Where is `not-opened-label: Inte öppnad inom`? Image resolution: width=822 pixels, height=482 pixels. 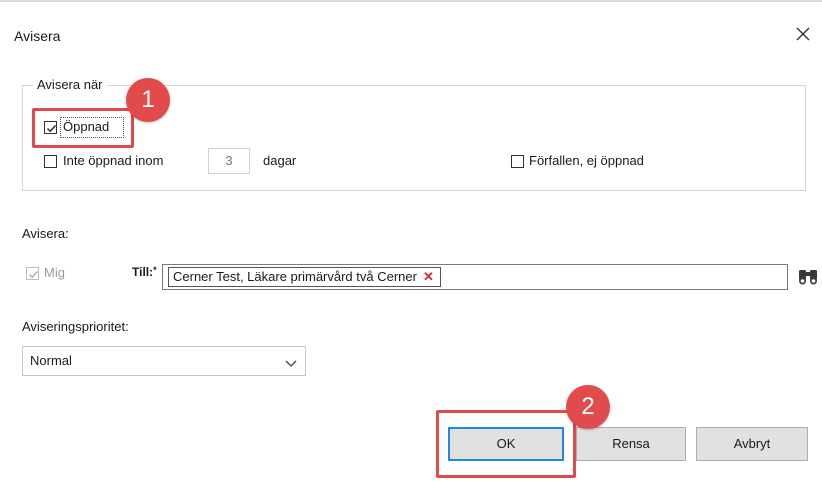
not-opened-label: Inte öppnad inom is located at coordinates (113, 160).